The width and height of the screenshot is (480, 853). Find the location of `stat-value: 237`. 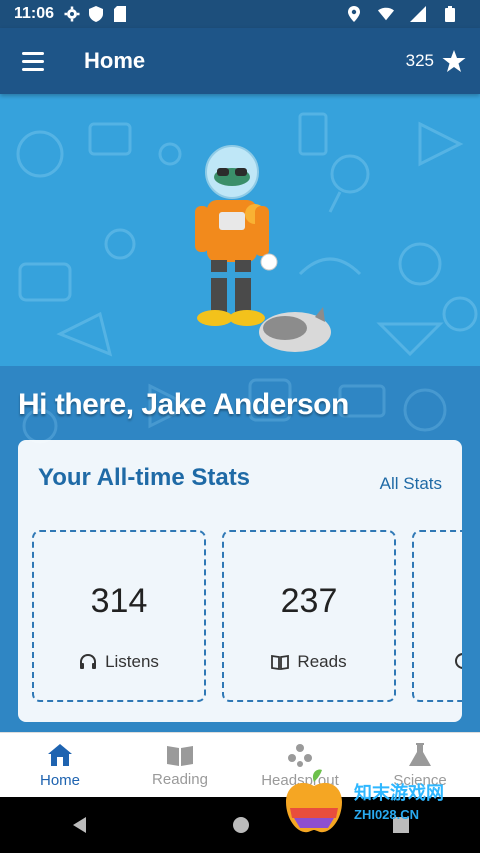

stat-value: 237 is located at coordinates (309, 601).